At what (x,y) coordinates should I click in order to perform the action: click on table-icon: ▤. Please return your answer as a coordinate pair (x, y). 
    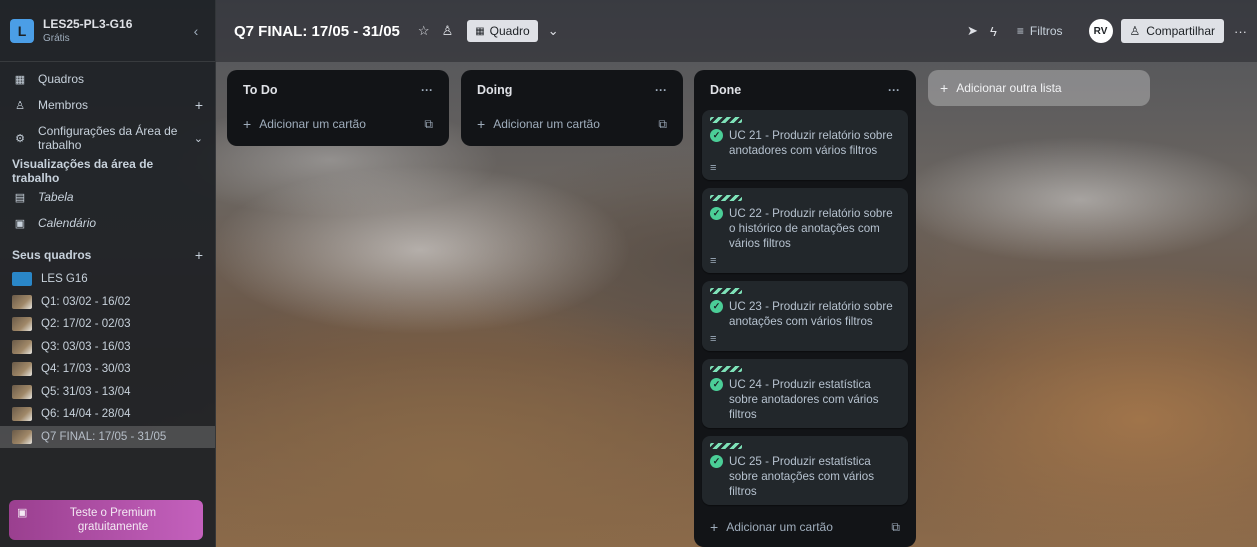
    Looking at the image, I should click on (20, 197).